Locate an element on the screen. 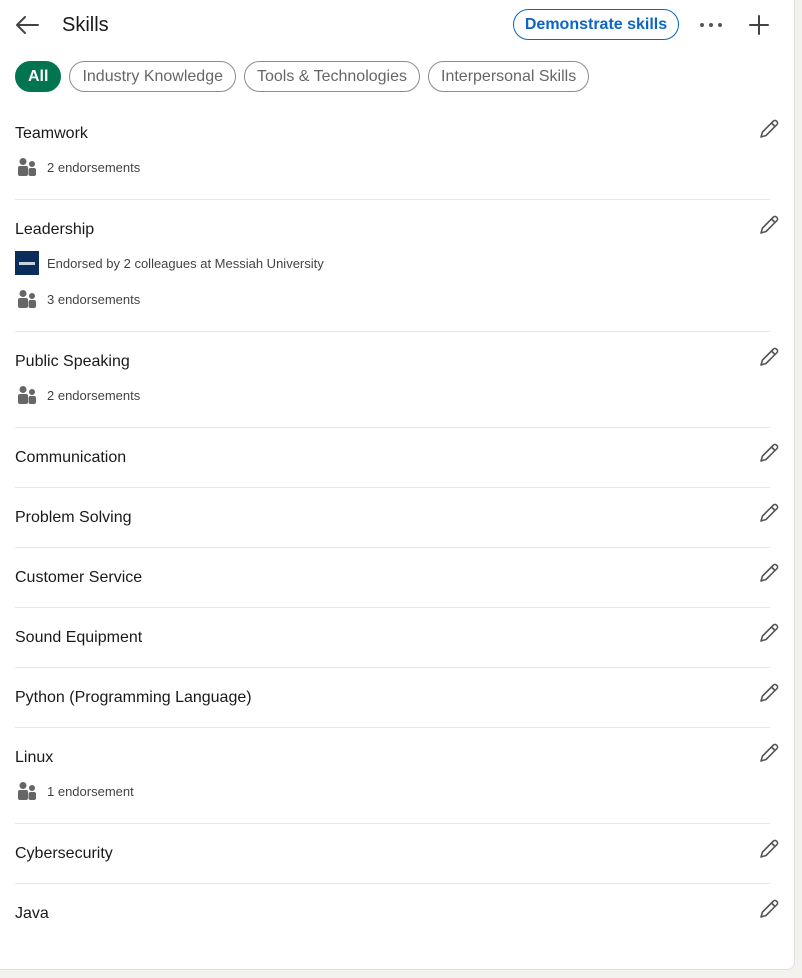  skill-name: Leadership is located at coordinates (392, 230).